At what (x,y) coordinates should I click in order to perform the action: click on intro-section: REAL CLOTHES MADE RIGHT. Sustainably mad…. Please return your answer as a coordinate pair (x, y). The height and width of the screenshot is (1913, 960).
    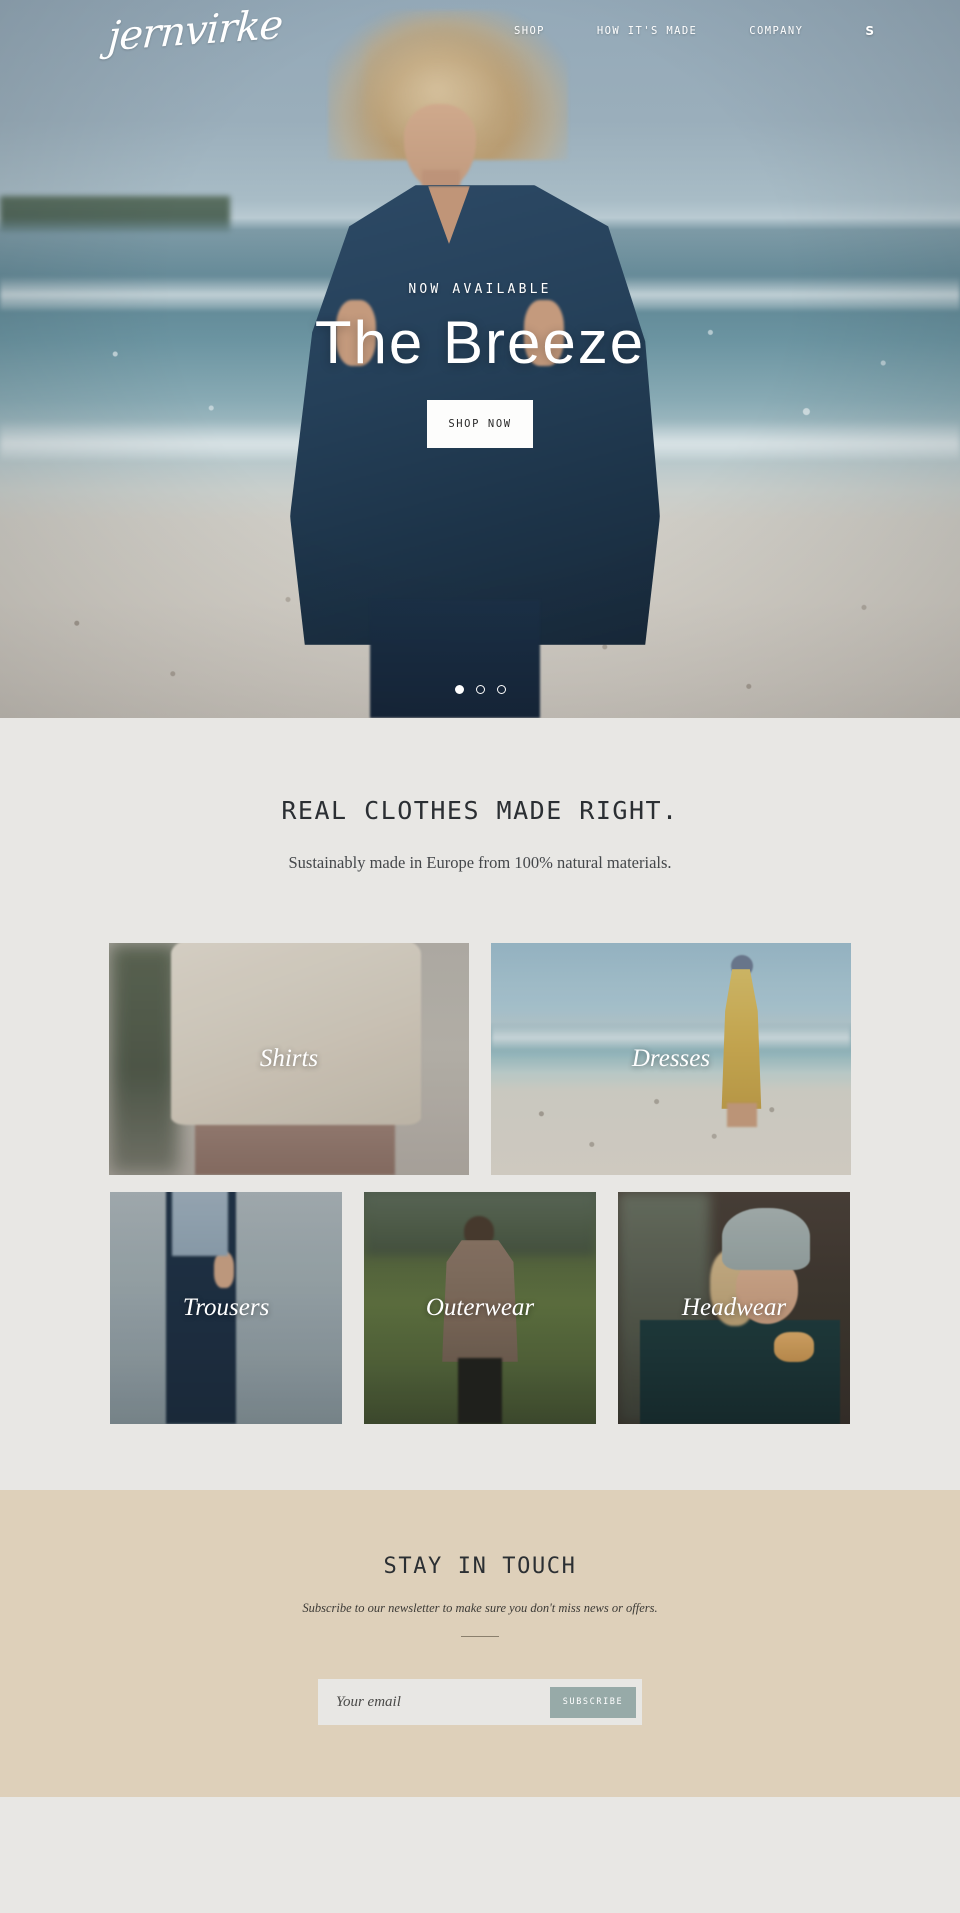
    Looking at the image, I should click on (480, 795).